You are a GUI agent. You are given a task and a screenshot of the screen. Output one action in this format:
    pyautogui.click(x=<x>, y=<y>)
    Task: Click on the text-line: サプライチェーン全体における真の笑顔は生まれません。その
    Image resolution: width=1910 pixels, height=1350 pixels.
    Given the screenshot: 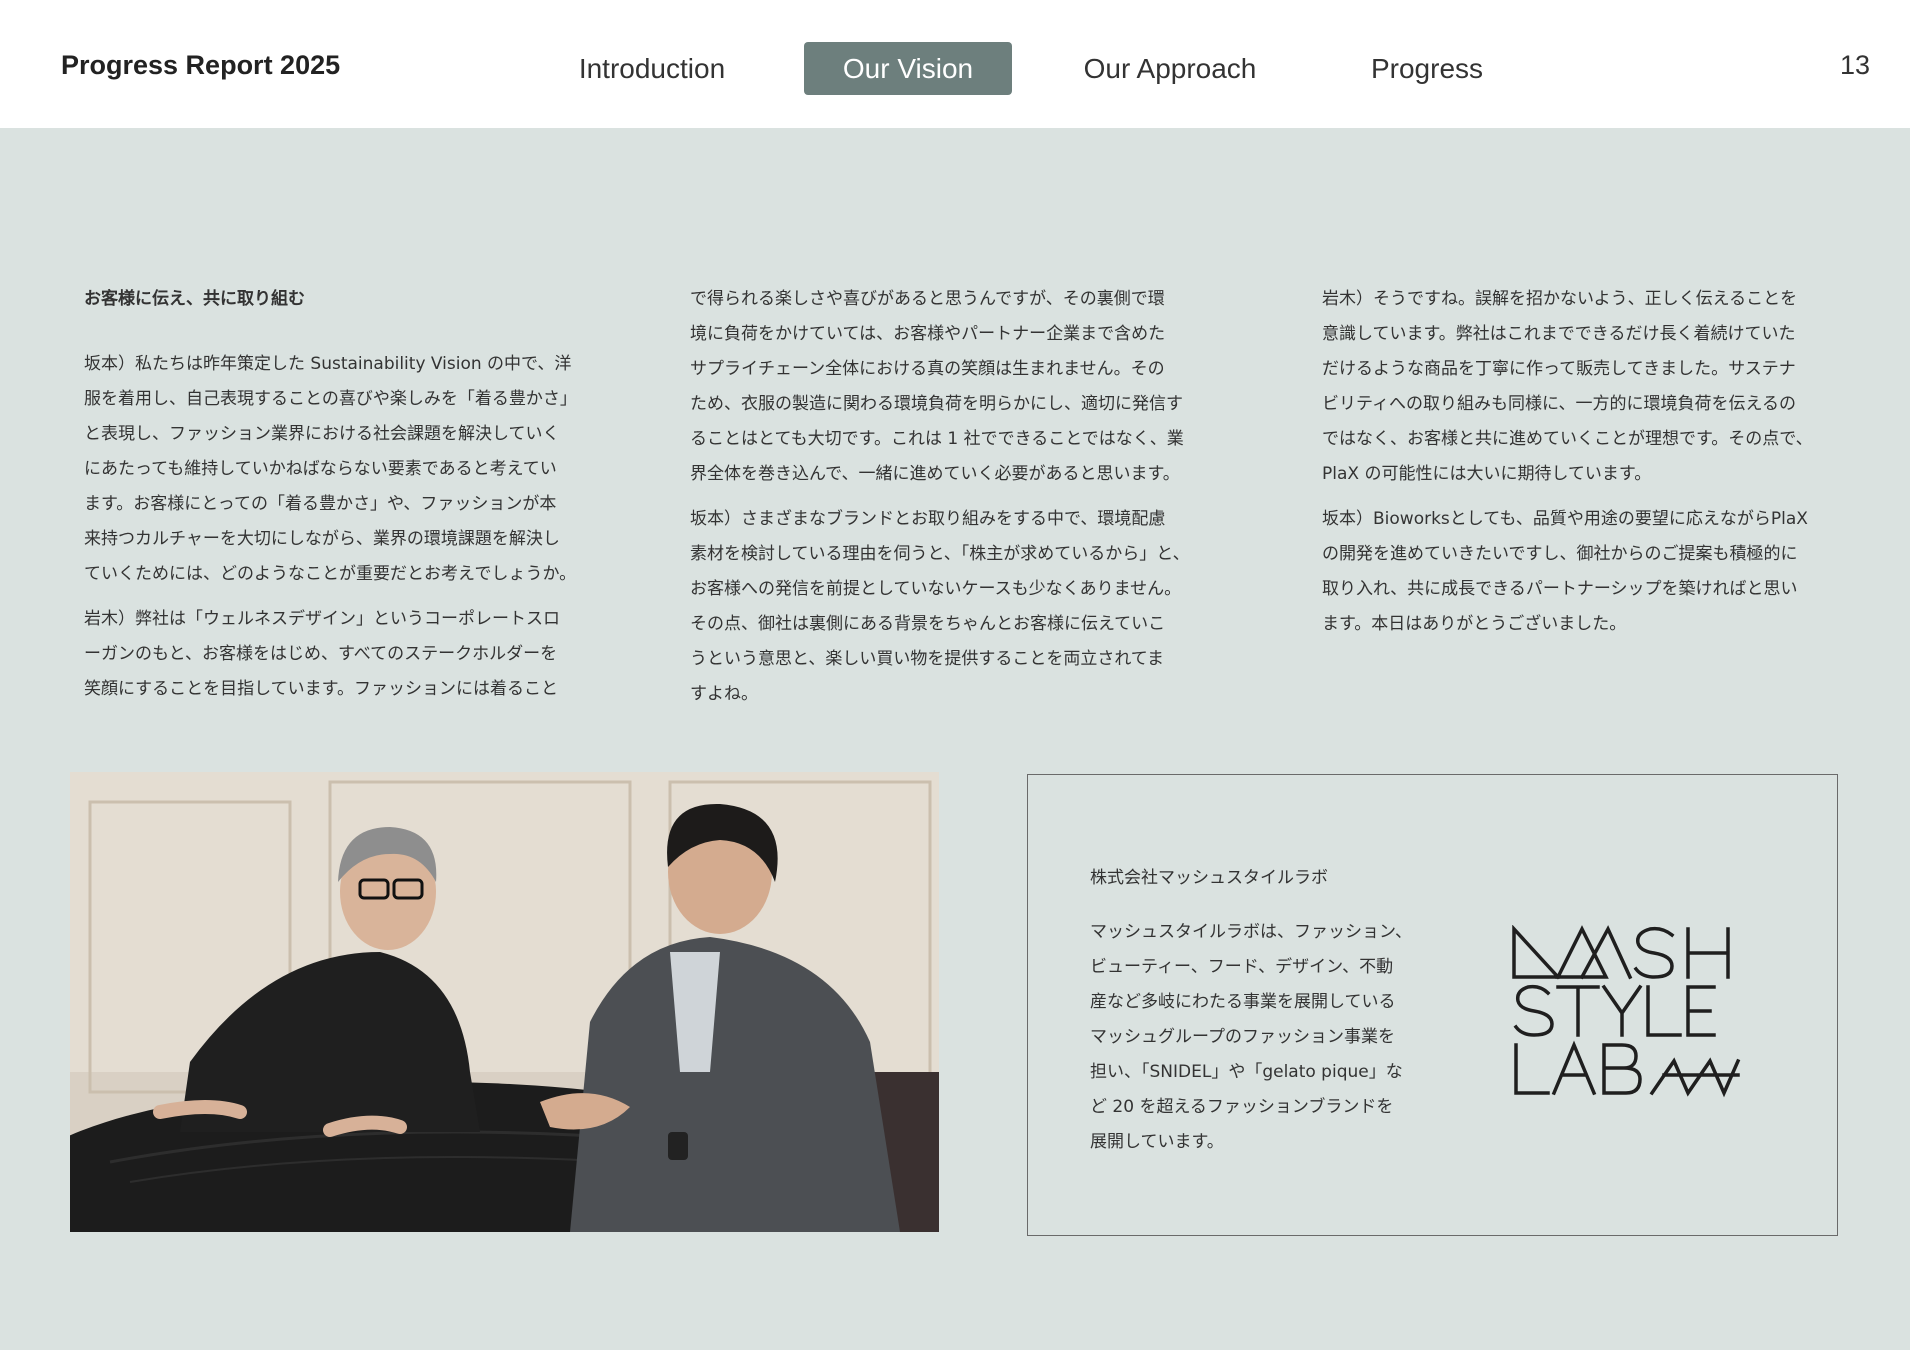 What is the action you would take?
    pyautogui.click(x=927, y=369)
    